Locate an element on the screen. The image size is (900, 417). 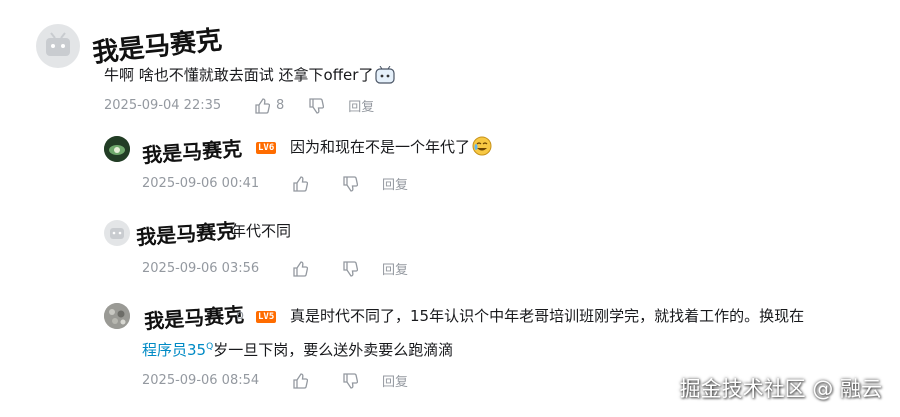
timestamp: 2025-09-06 00:41 is located at coordinates (201, 183).